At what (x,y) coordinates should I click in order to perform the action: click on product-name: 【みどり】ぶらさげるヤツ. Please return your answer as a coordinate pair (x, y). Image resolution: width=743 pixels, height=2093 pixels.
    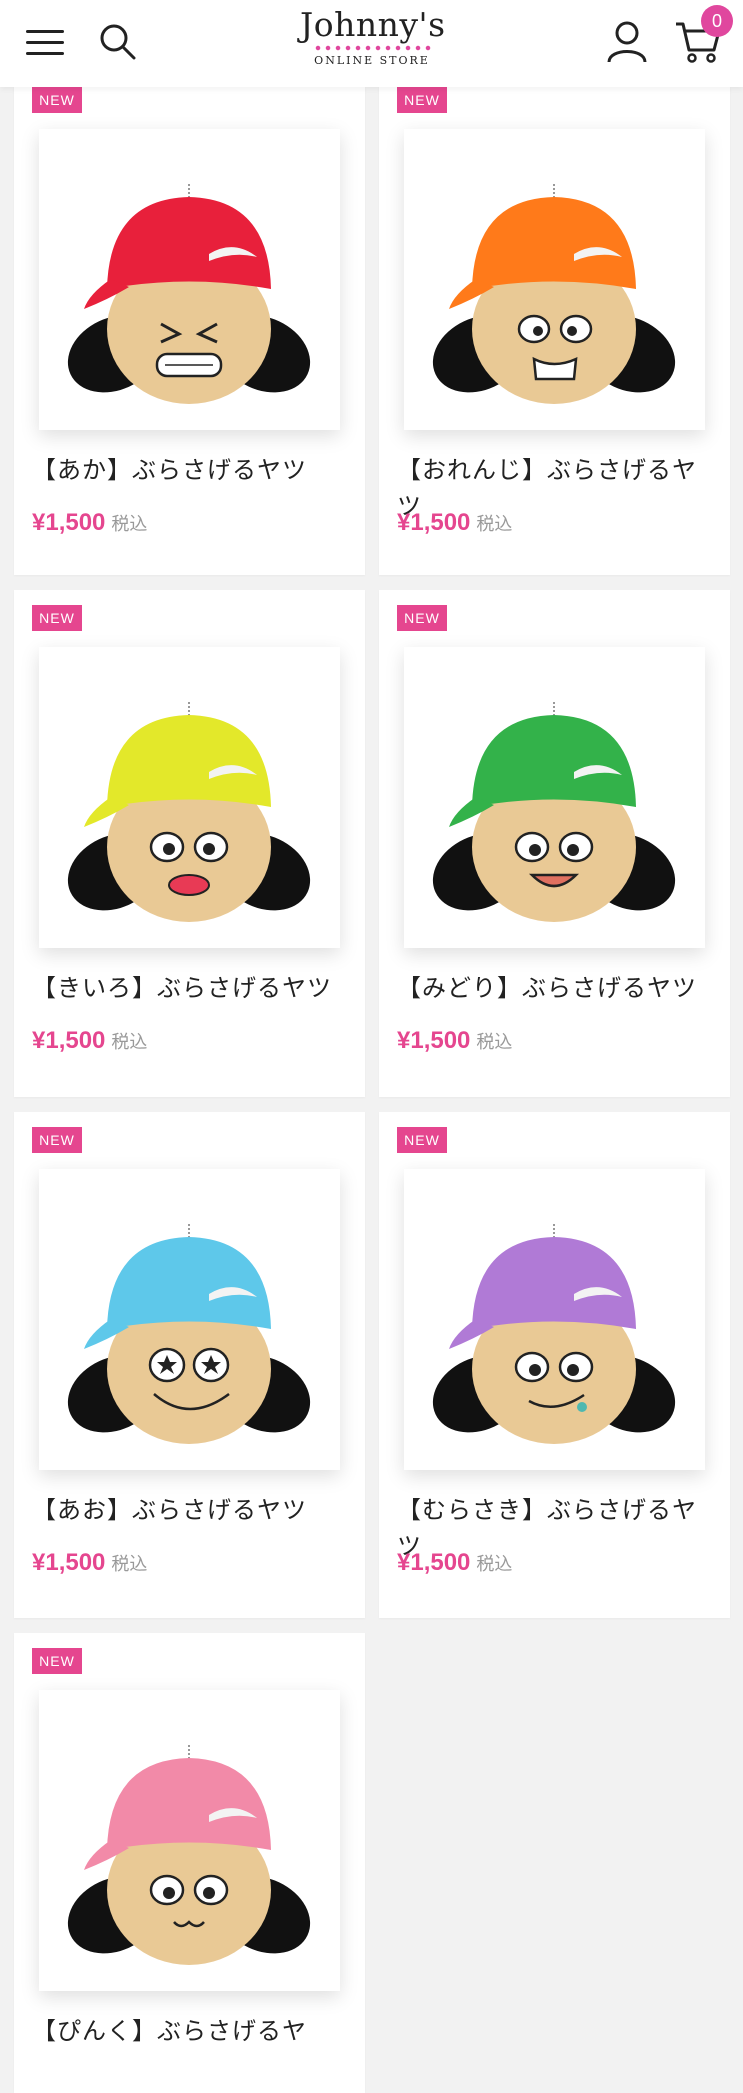
    Looking at the image, I should click on (557, 988).